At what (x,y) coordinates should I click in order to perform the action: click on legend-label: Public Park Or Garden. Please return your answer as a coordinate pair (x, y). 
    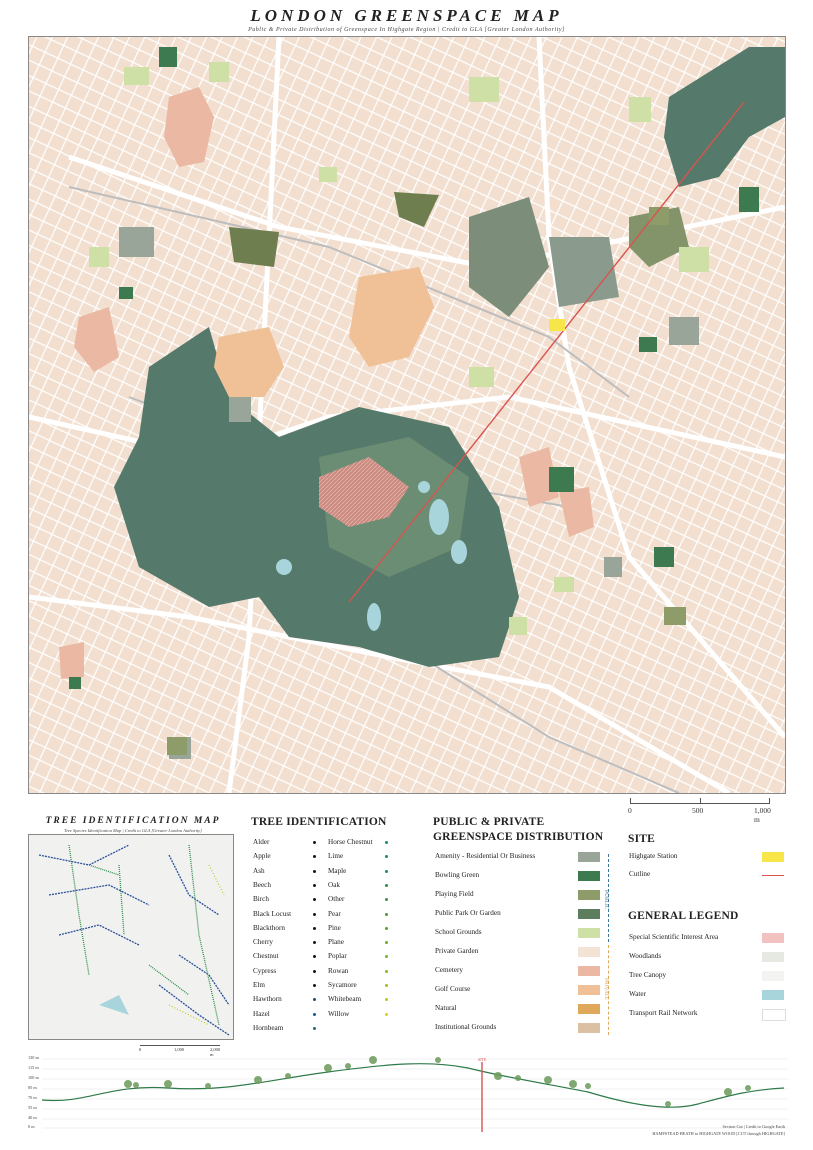
    Looking at the image, I should click on (468, 913).